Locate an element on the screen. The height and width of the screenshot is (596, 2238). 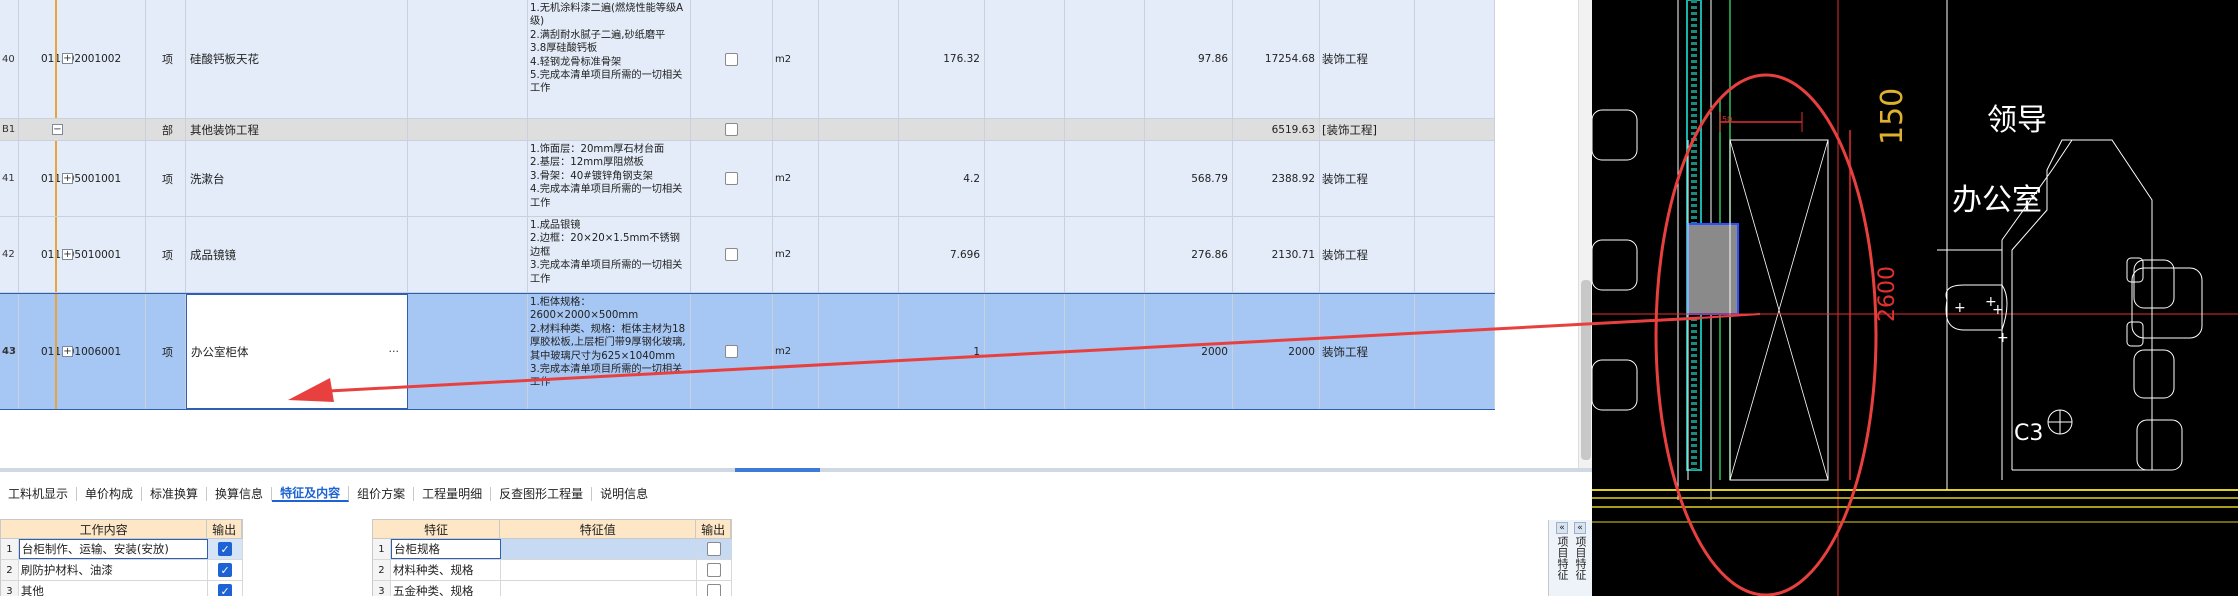
table-row: 3 五金种类、规格 is located at coordinates (552, 588).